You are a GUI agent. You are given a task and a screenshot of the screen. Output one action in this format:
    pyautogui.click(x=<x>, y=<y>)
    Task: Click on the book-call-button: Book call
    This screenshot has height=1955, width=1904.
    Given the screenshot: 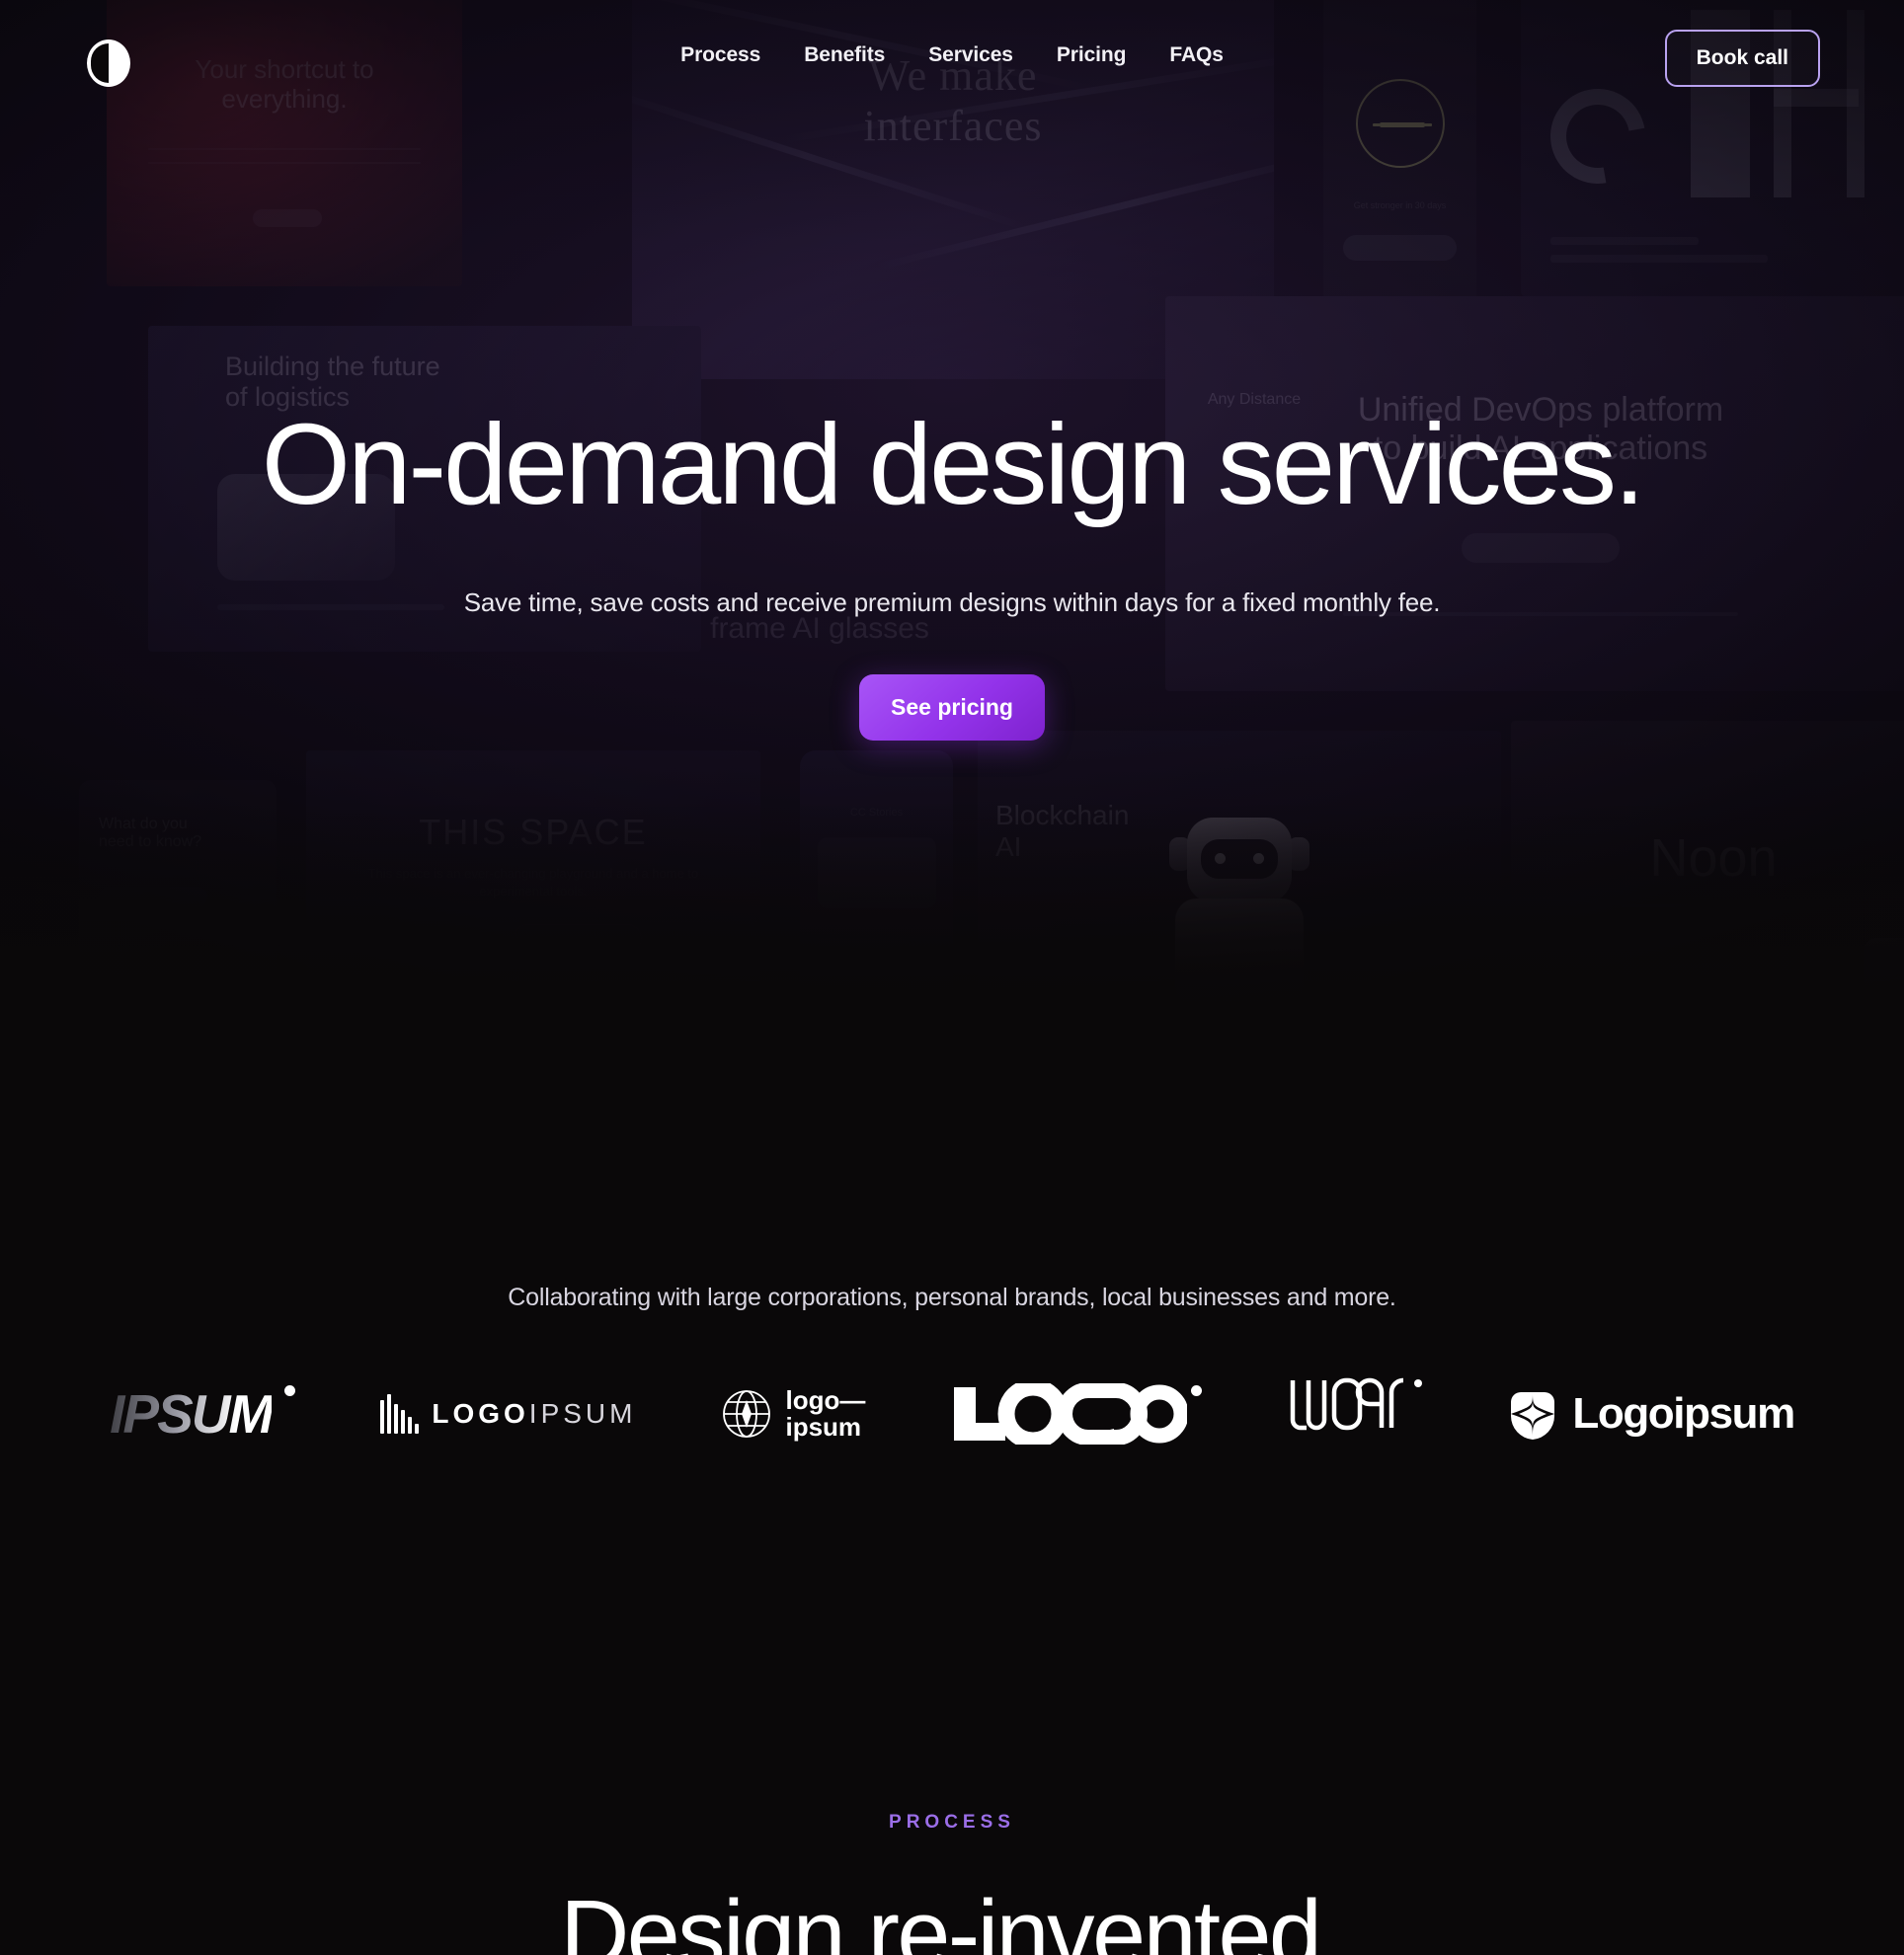 What is the action you would take?
    pyautogui.click(x=1742, y=59)
    